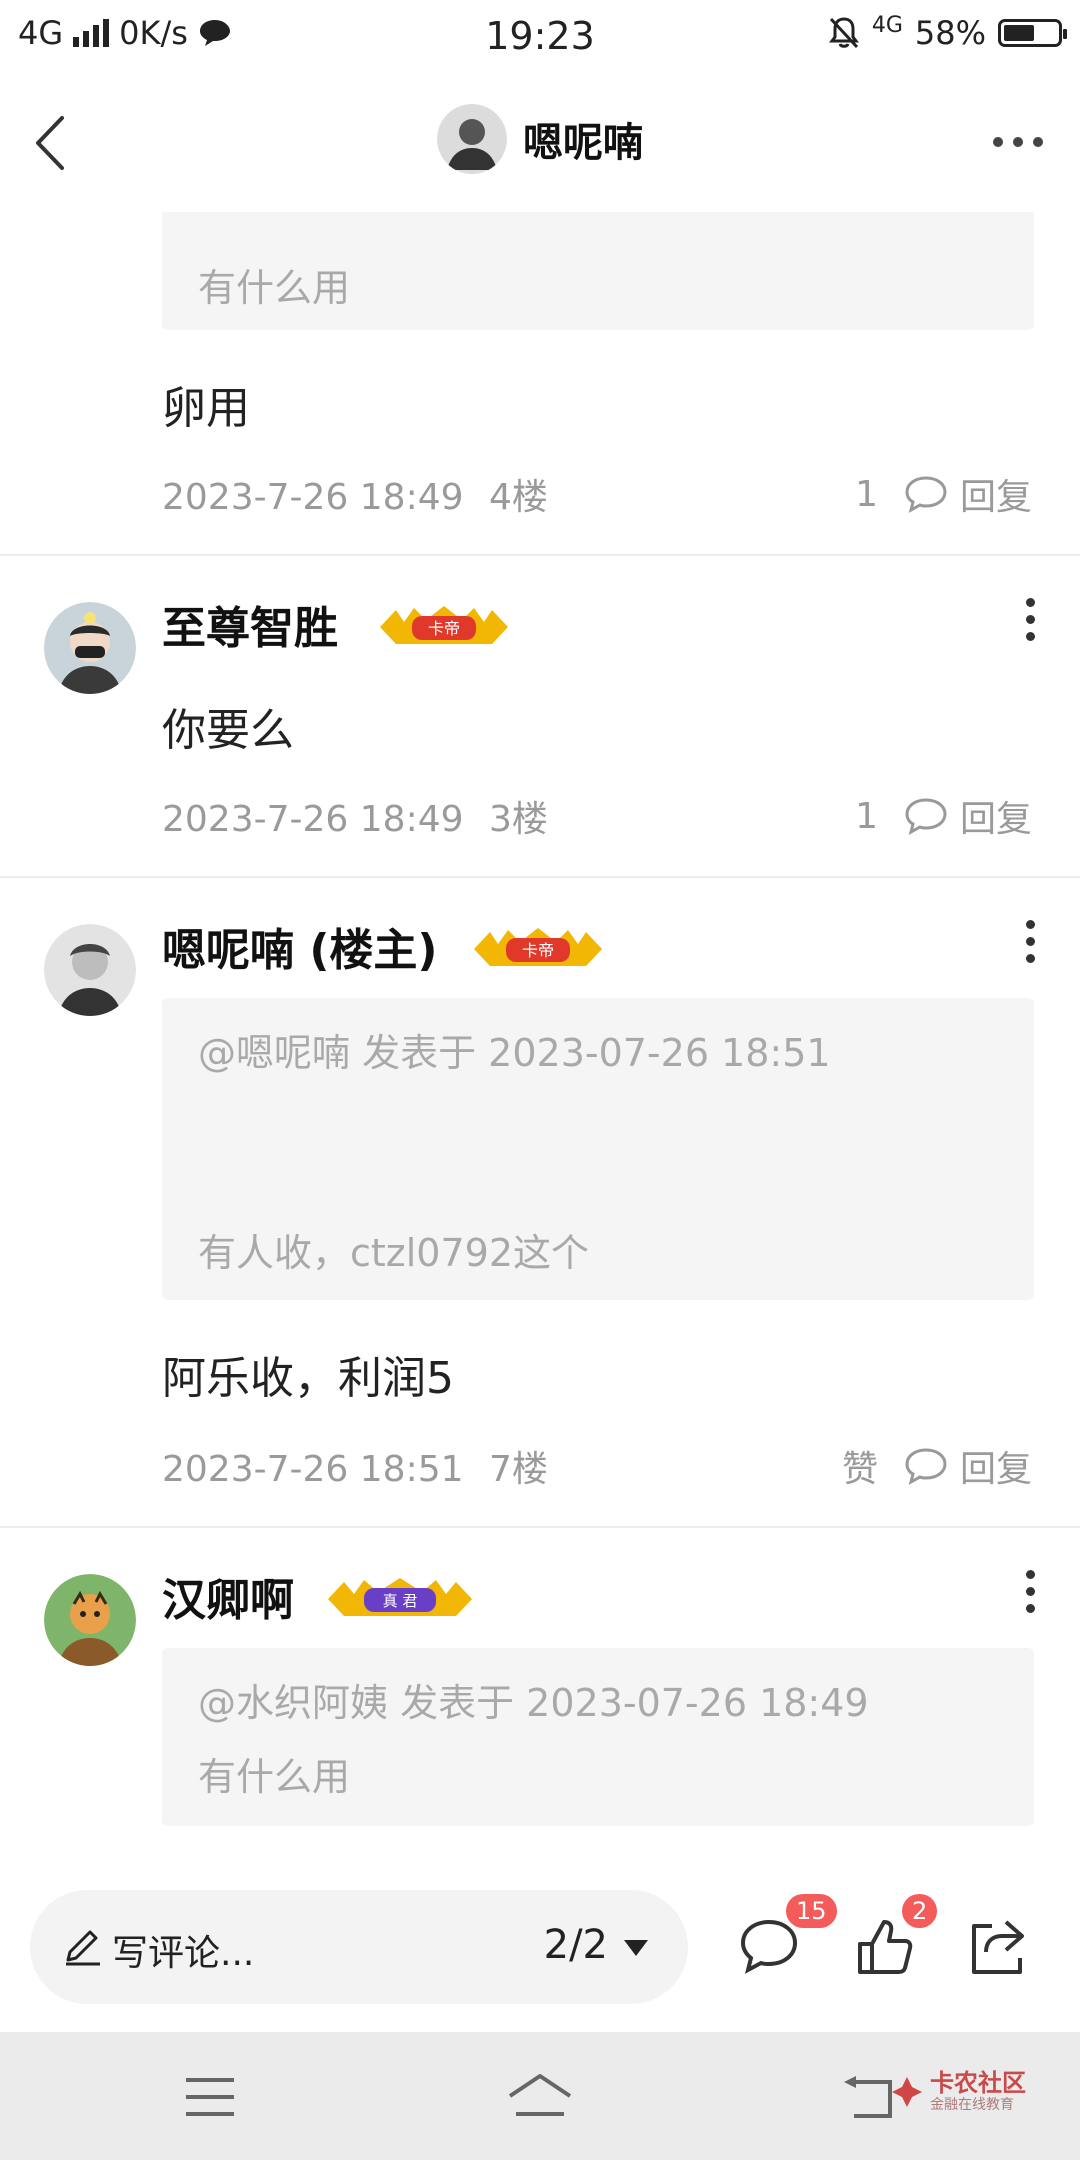 The image size is (1080, 2160). What do you see at coordinates (920, 1911) in the screenshot?
I see `like-count-badge: 2` at bounding box center [920, 1911].